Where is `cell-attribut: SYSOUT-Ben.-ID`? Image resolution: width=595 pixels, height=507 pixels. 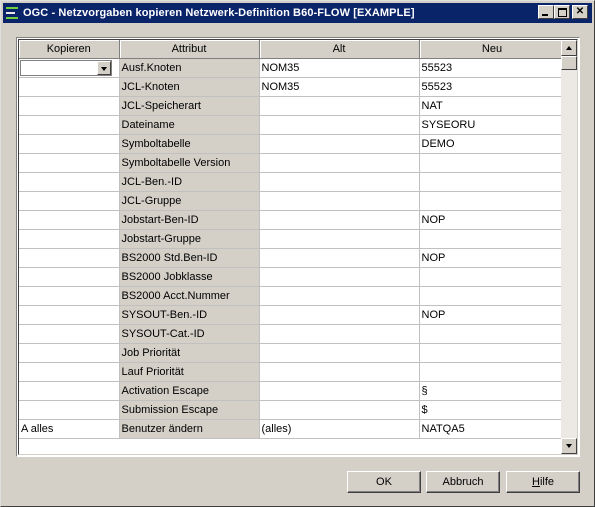 cell-attribut: SYSOUT-Ben.-ID is located at coordinates (189, 315).